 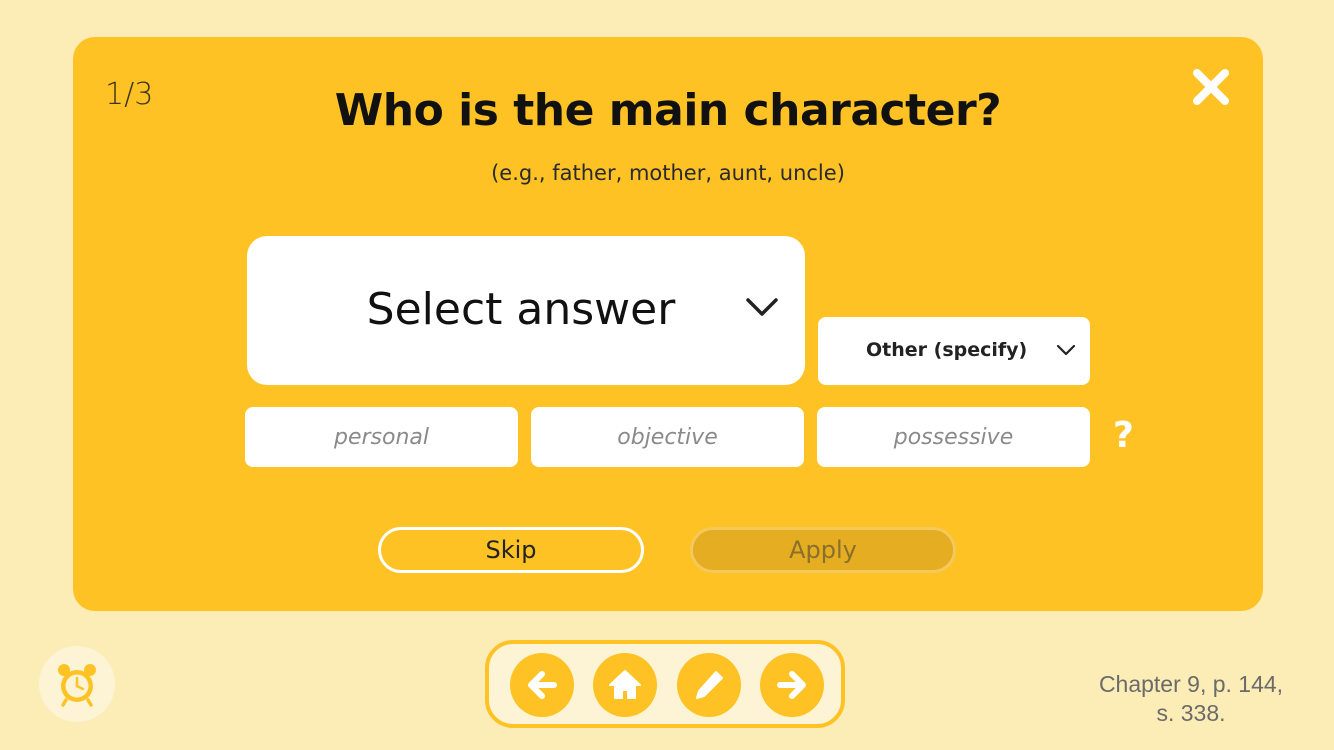 I want to click on arrow-right-icon, so click(x=791, y=685).